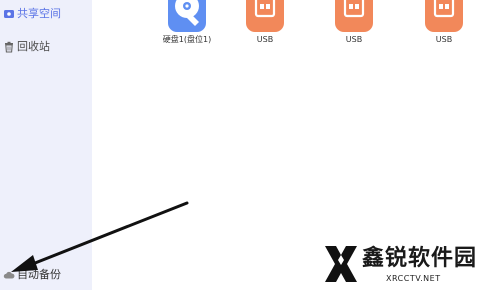  I want to click on device-usb-2: USB, so click(354, 25).